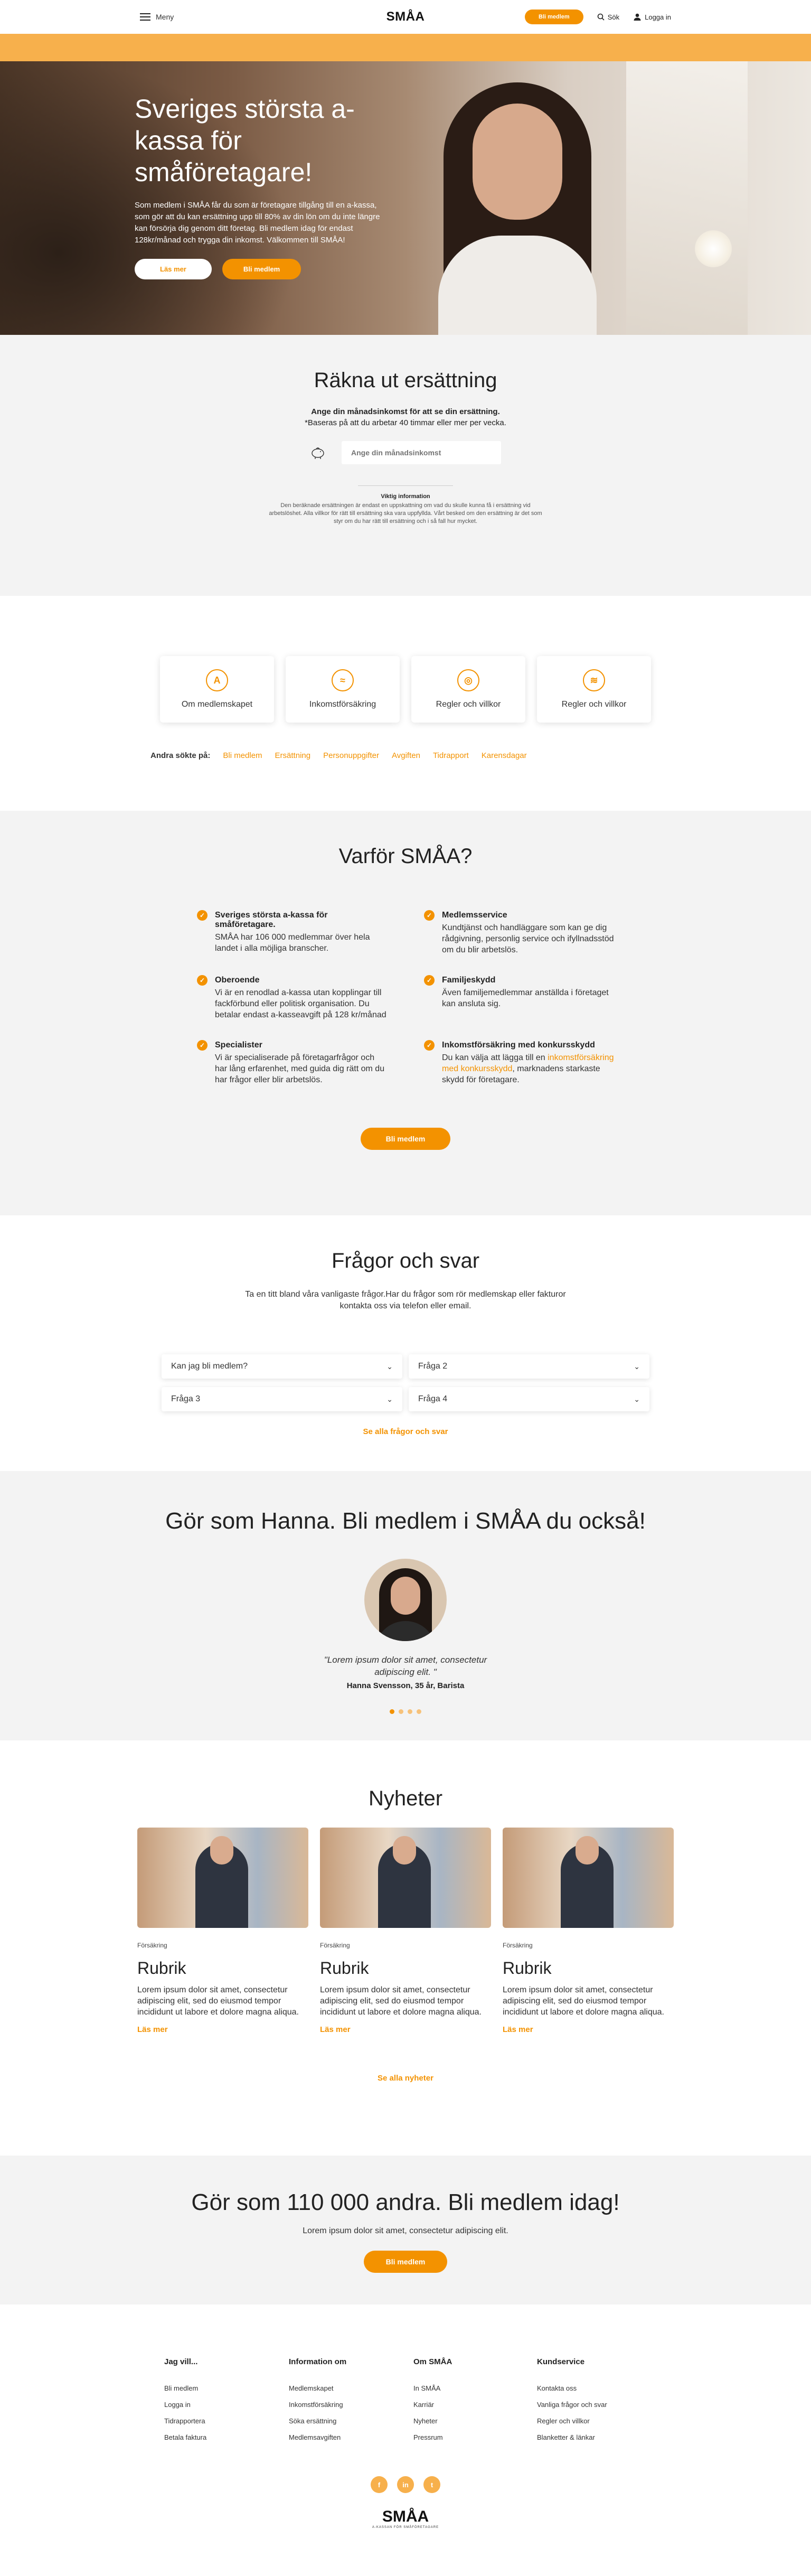 The height and width of the screenshot is (2576, 811). Describe the element at coordinates (475, 2421) in the screenshot. I see `footer-link: Nyheter` at that location.